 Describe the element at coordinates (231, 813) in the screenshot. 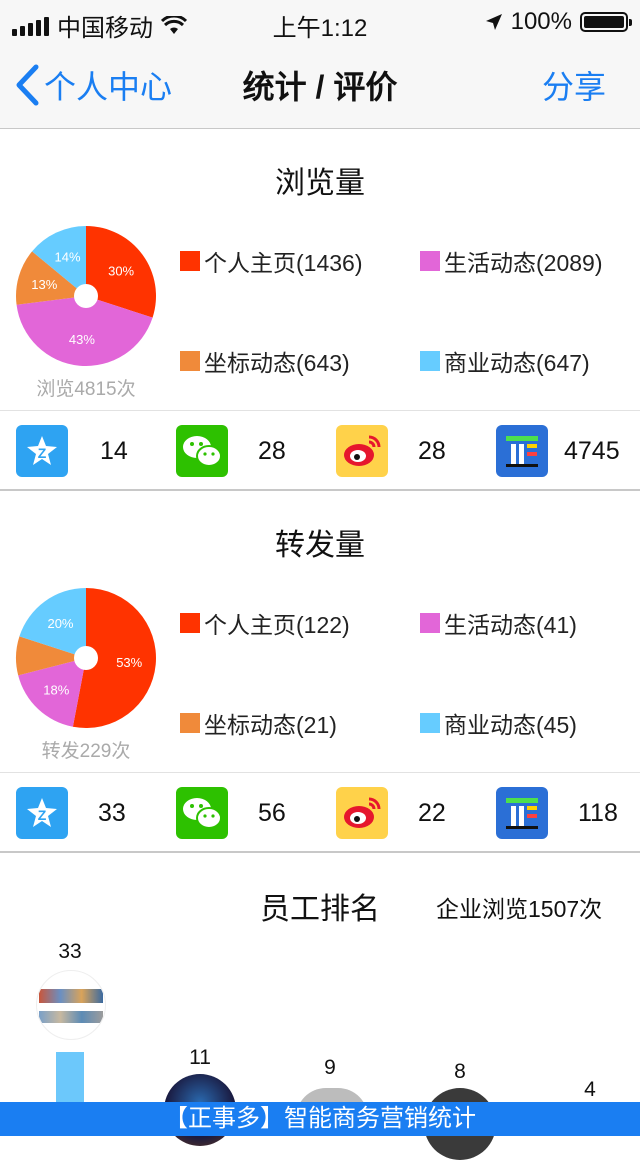

I see `share-wechat: 56` at that location.